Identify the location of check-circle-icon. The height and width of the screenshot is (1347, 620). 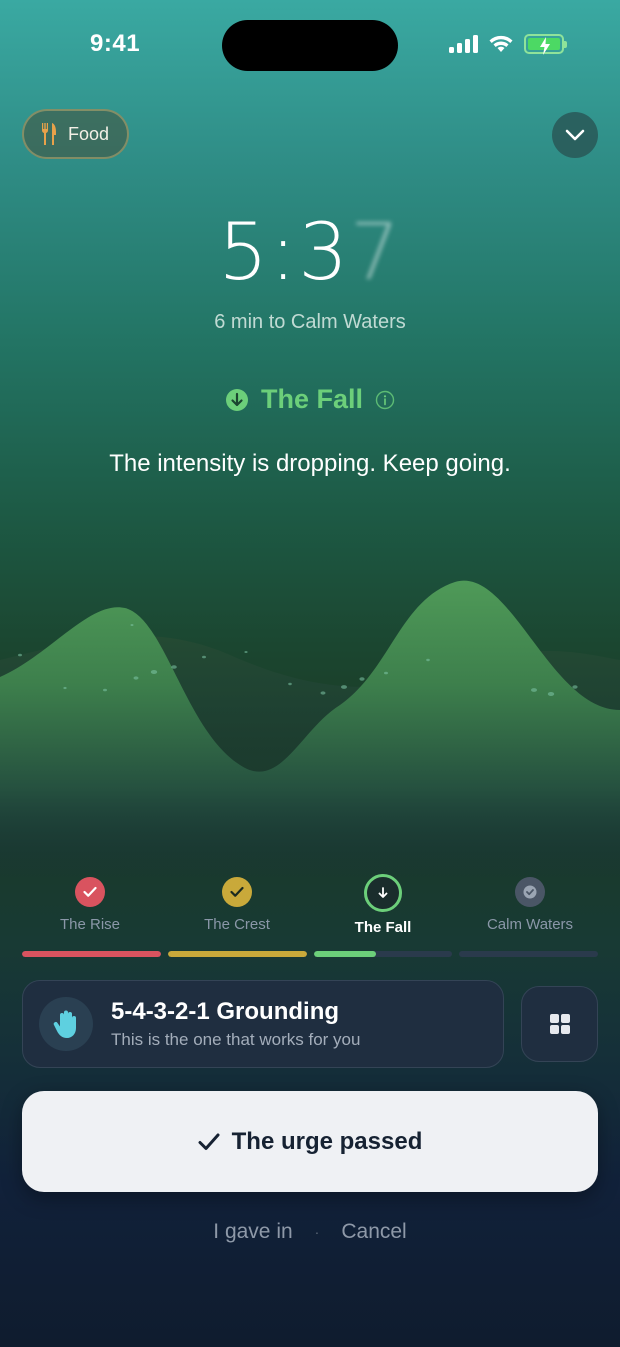
(530, 892).